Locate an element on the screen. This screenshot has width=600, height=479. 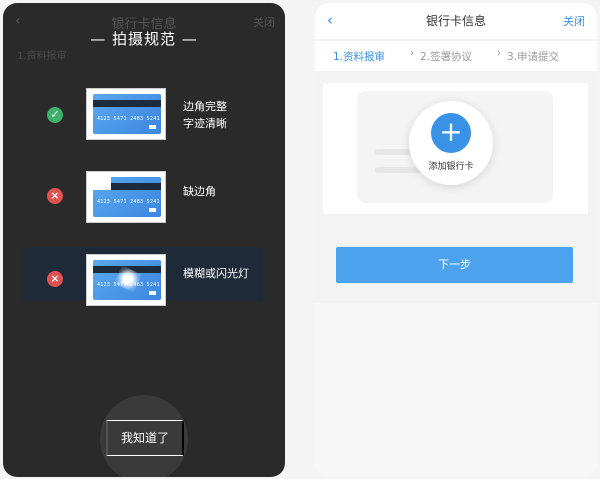
nav-header: ‹ 银行卡信息 关闭 is located at coordinates (456, 21).